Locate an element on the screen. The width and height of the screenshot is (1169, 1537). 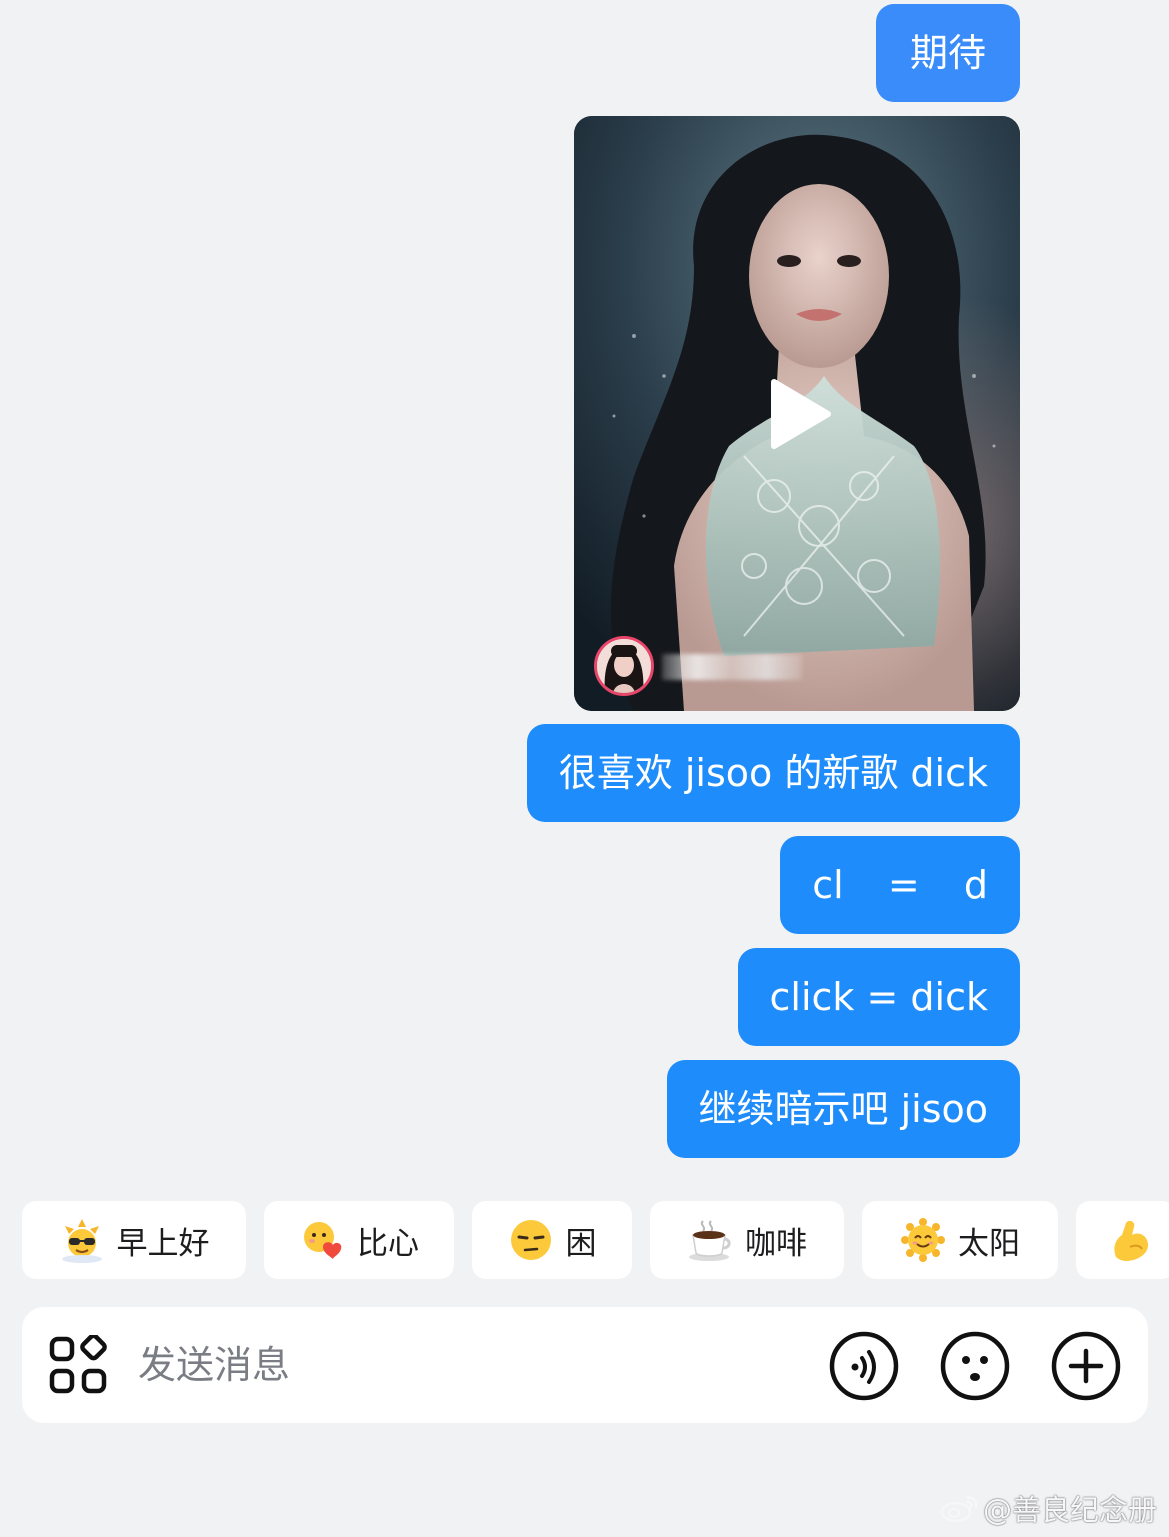
quick-reply-coffee: 咖啡 is located at coordinates (747, 1240).